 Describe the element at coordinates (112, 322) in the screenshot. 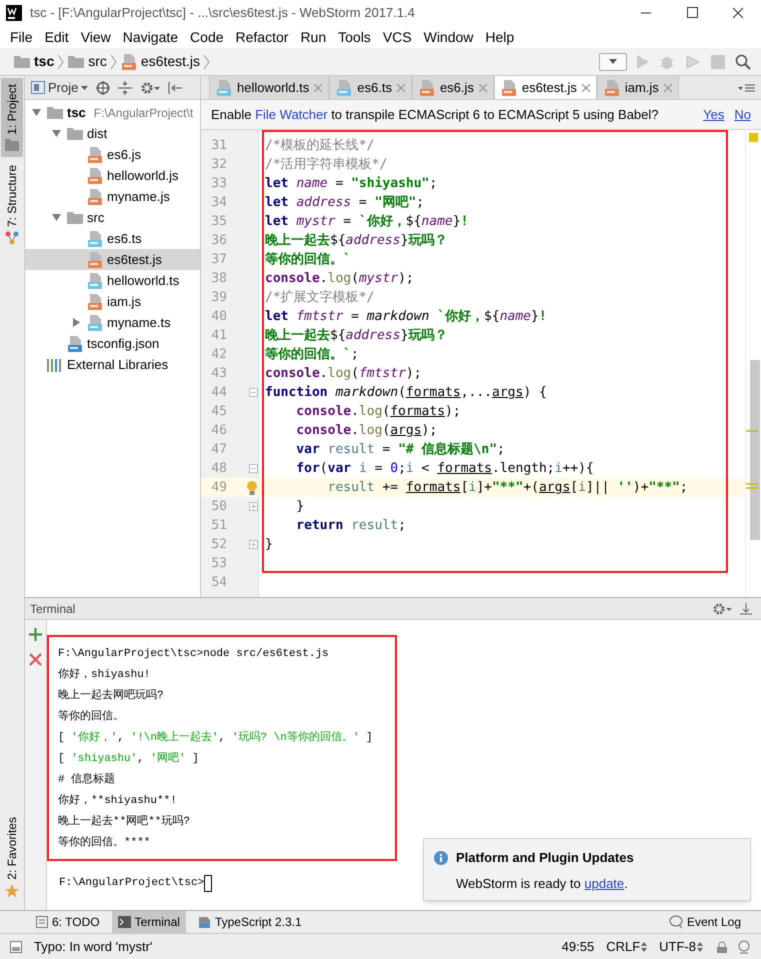

I see `tree-item: myname.ts` at that location.